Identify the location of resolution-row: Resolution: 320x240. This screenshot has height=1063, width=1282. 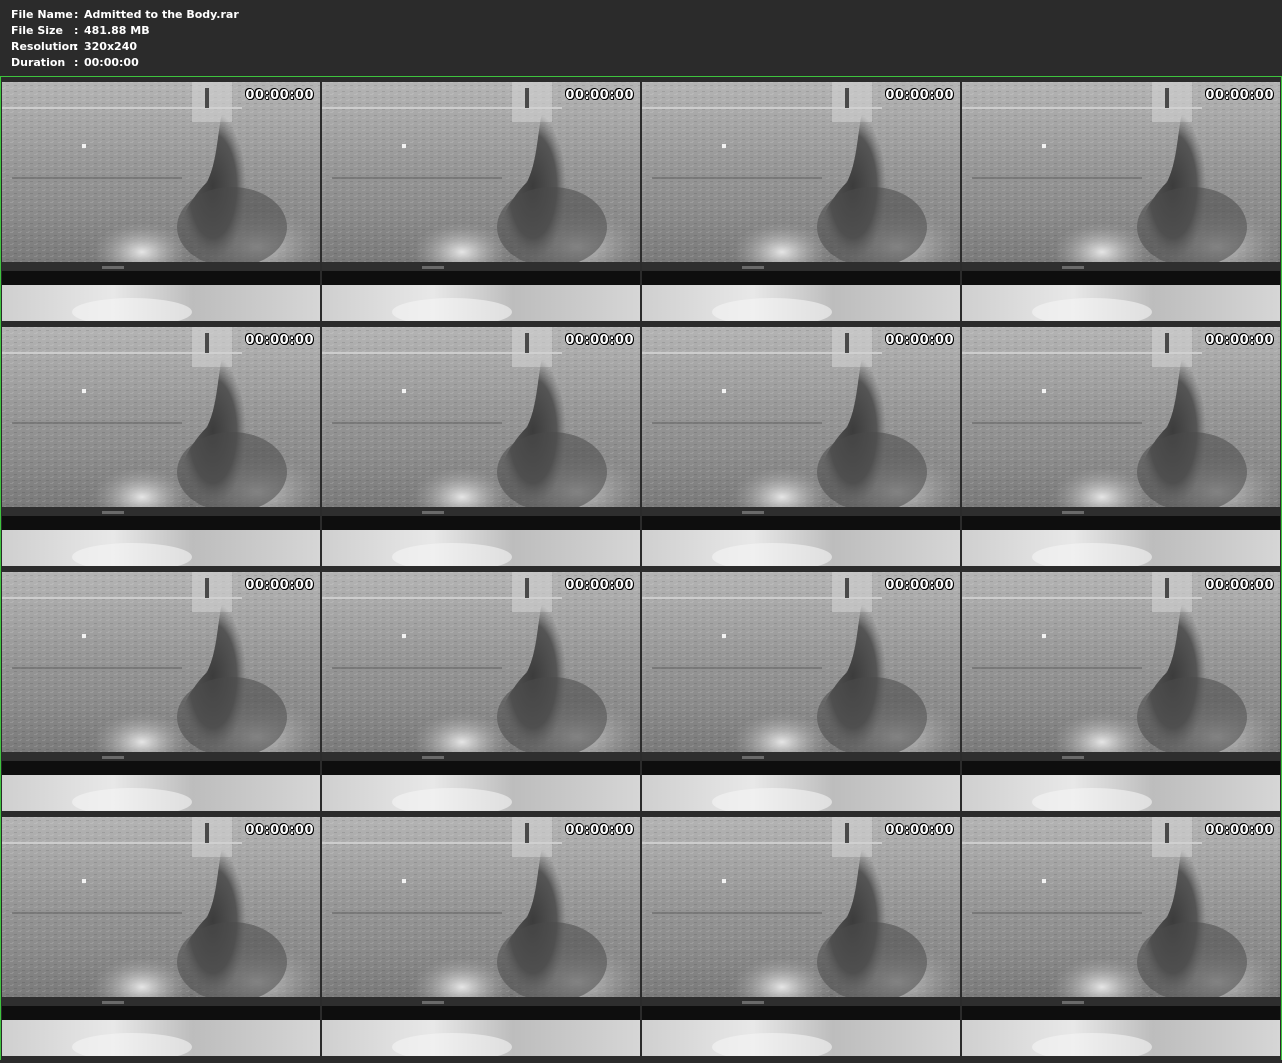
(74, 47).